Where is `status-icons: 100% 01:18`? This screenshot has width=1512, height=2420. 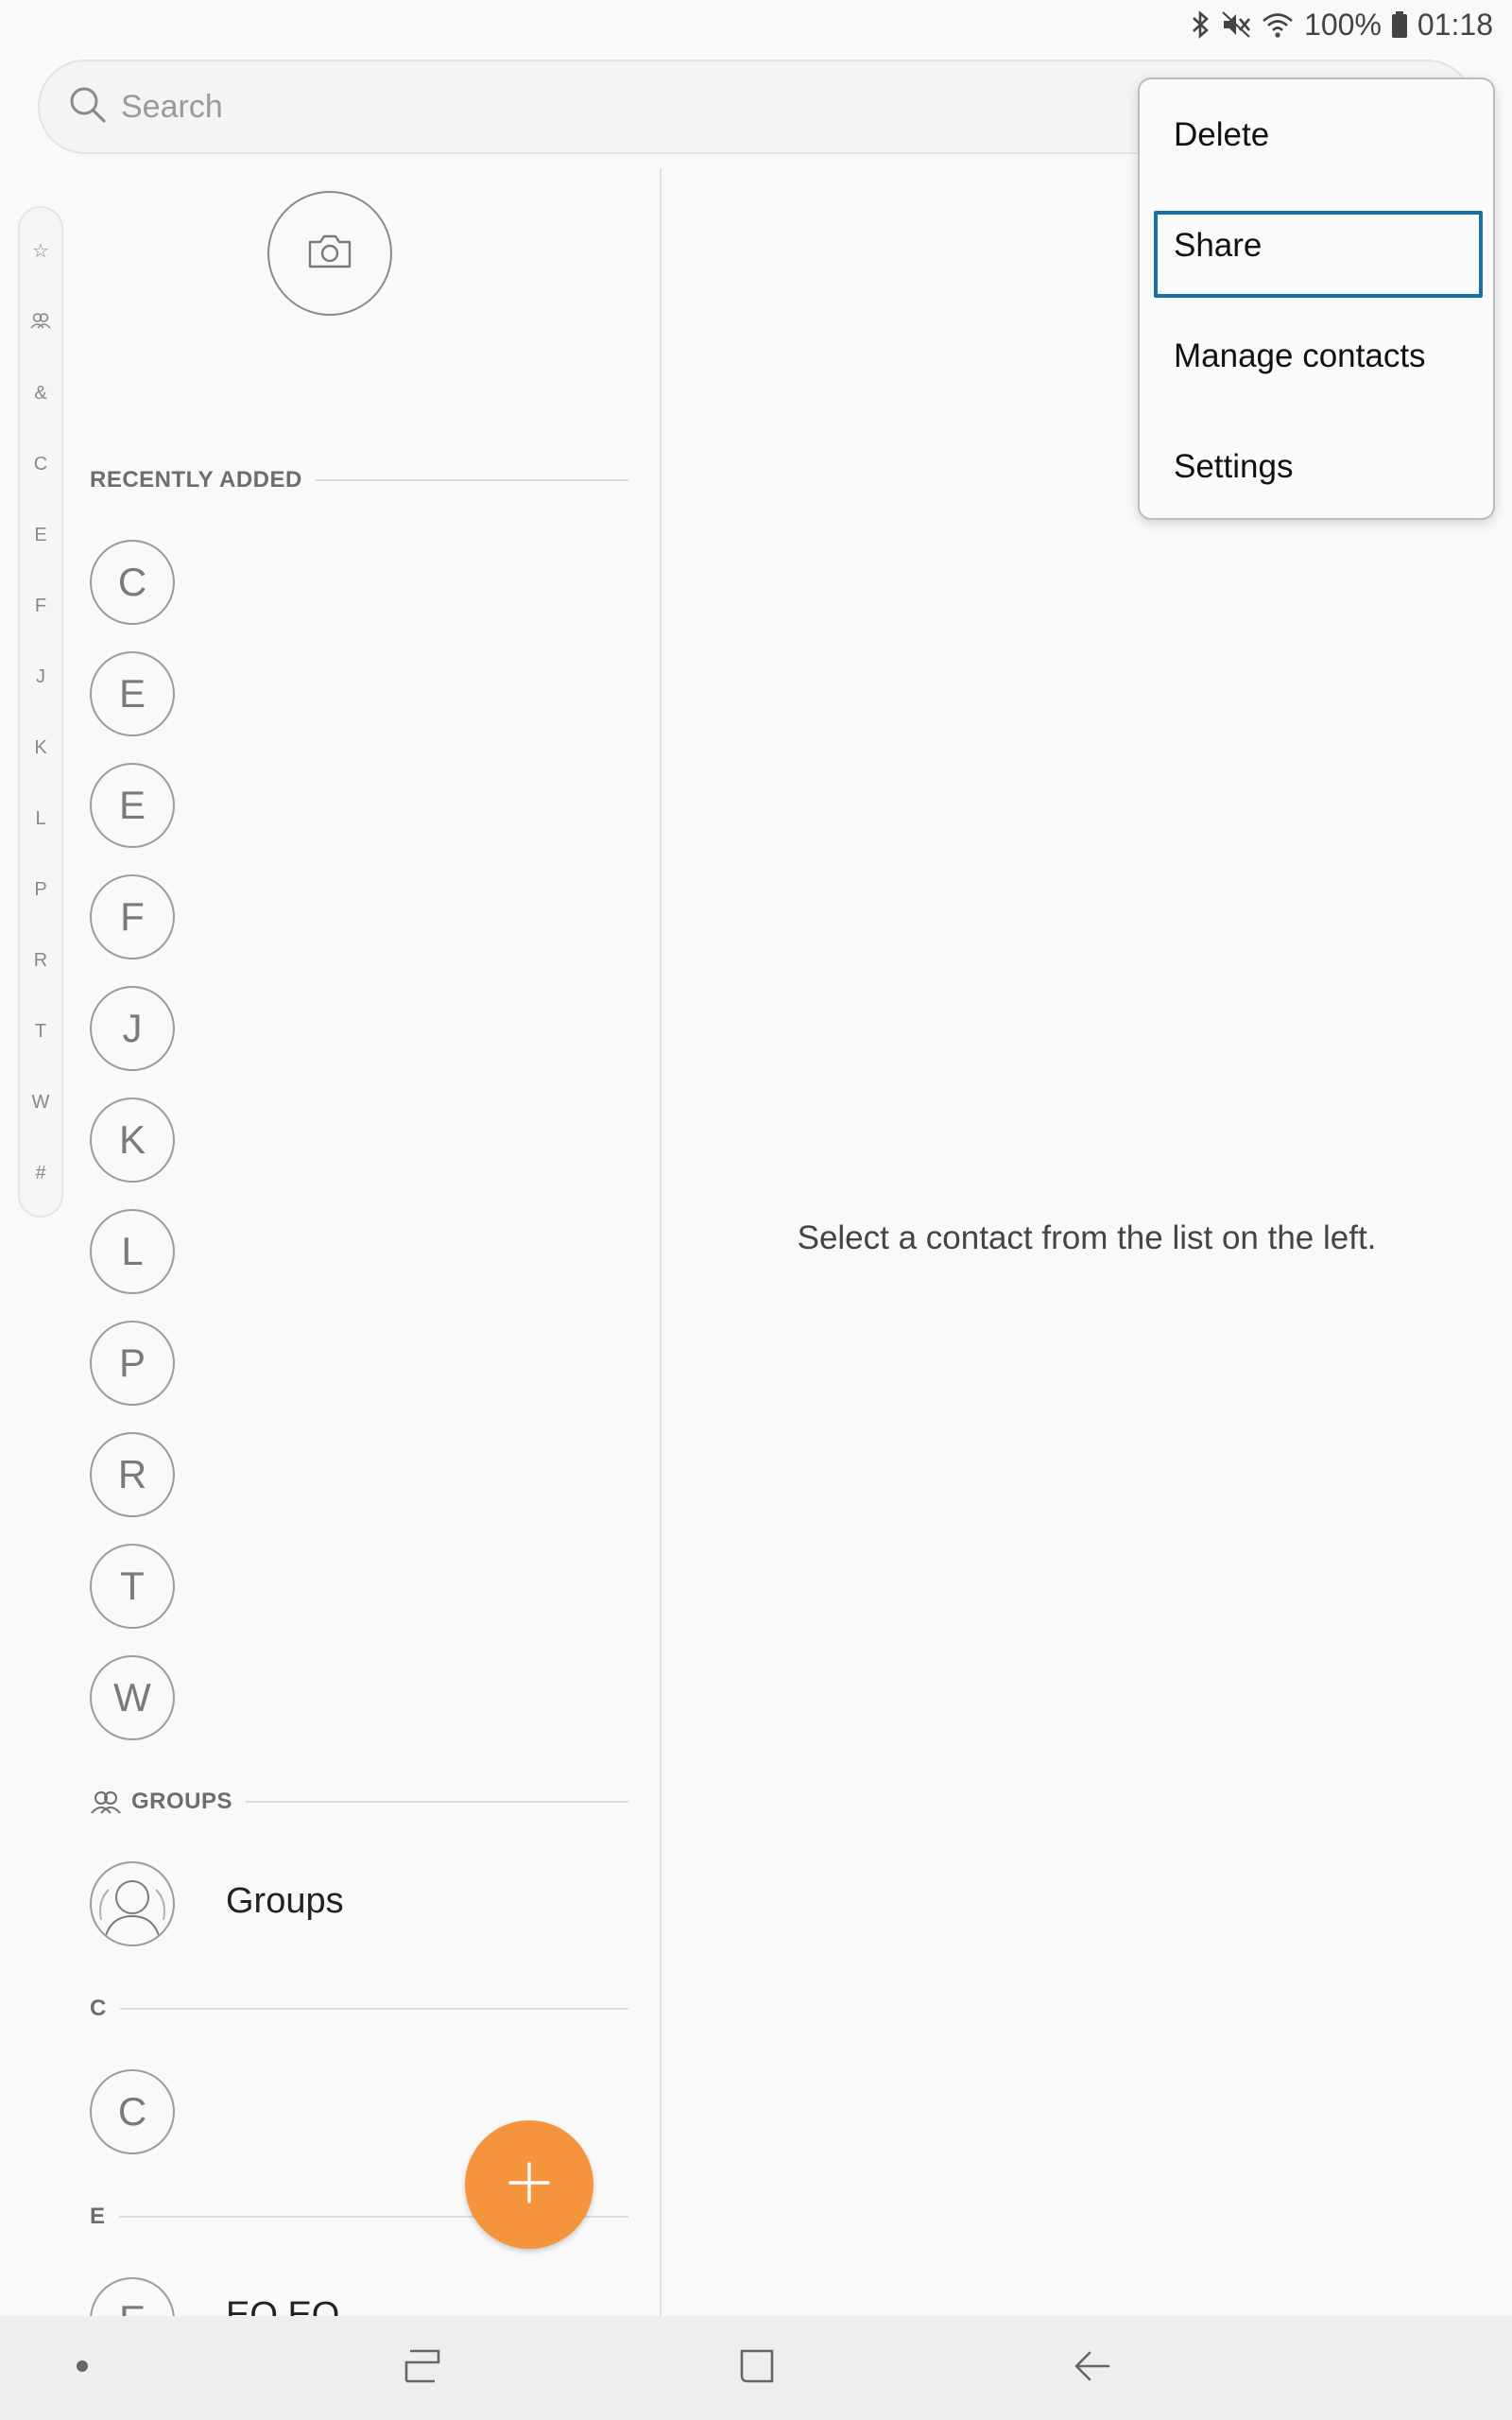 status-icons: 100% 01:18 is located at coordinates (1342, 24).